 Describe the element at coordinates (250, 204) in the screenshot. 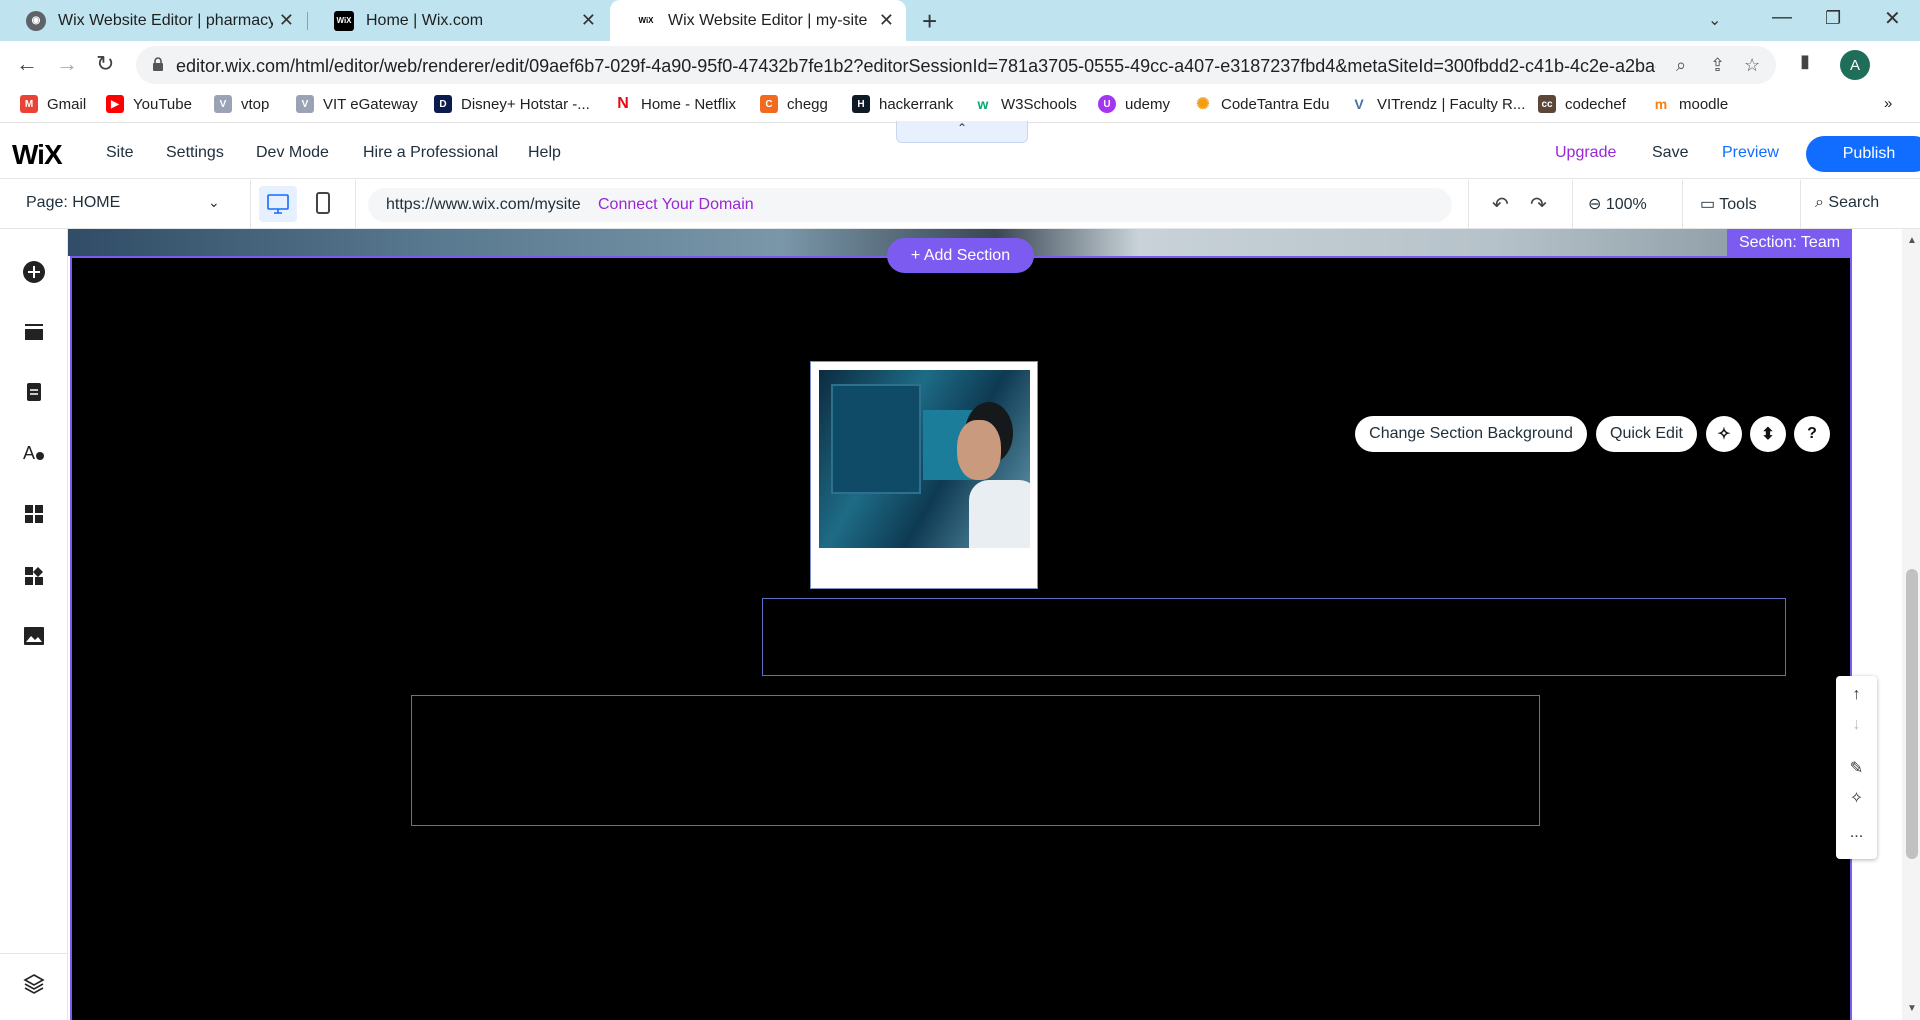

I see `divider` at that location.